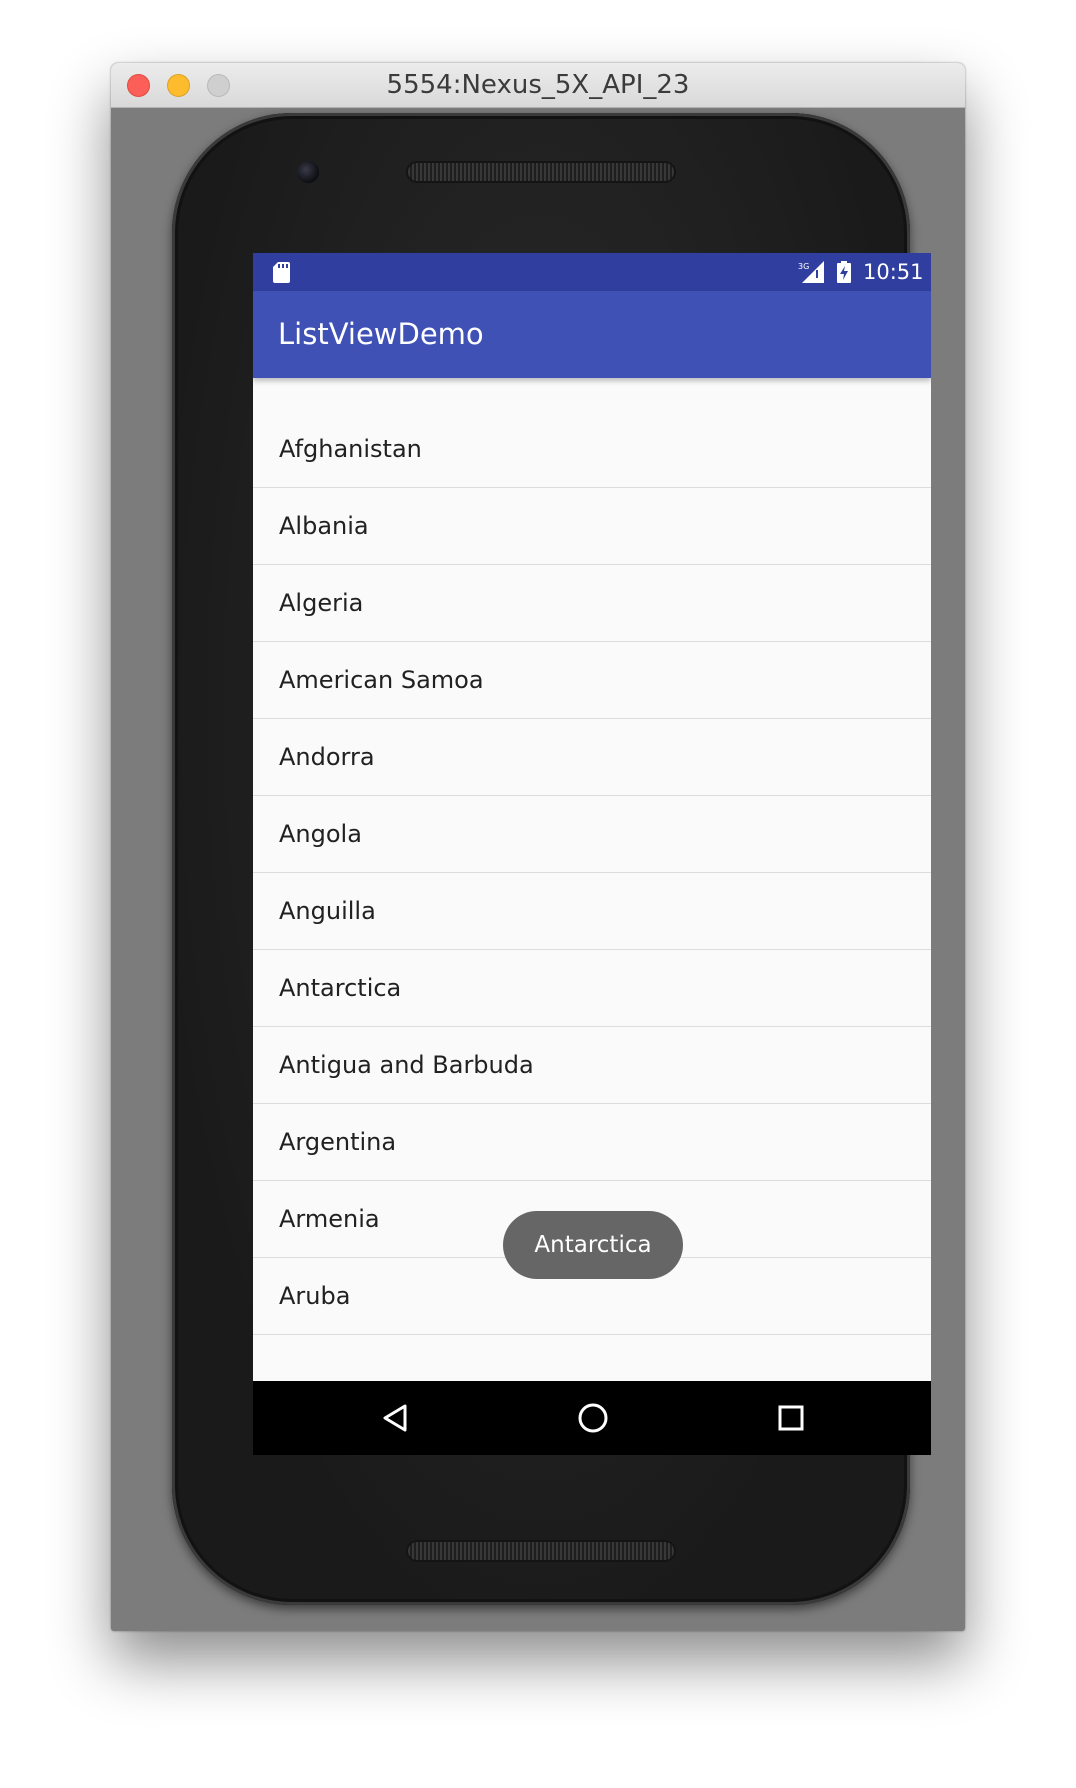 The image size is (1076, 1788). I want to click on battery-charging-icon, so click(844, 272).